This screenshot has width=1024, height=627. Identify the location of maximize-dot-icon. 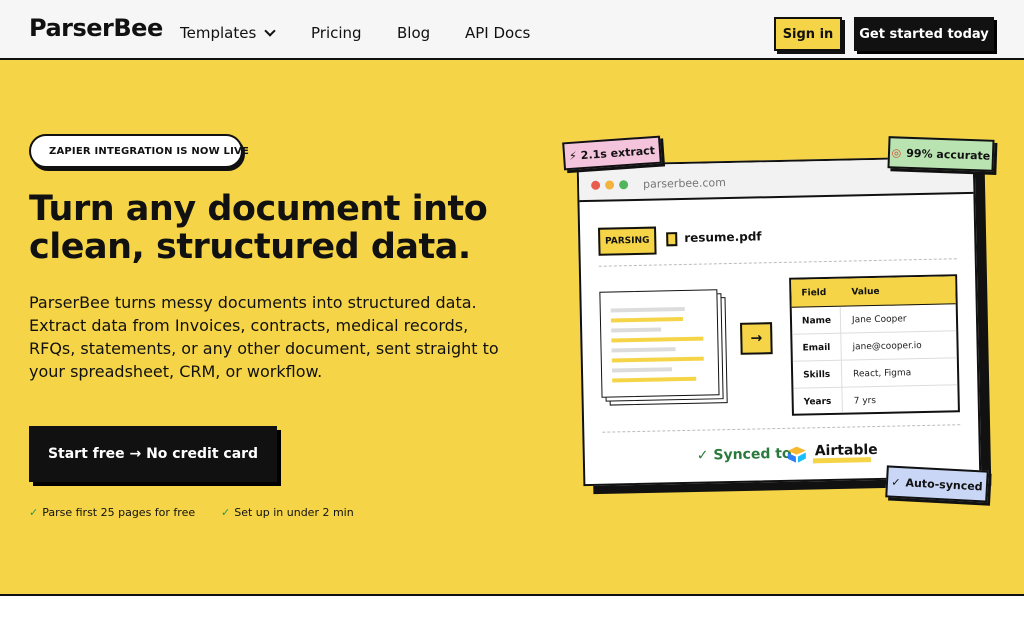
(624, 185).